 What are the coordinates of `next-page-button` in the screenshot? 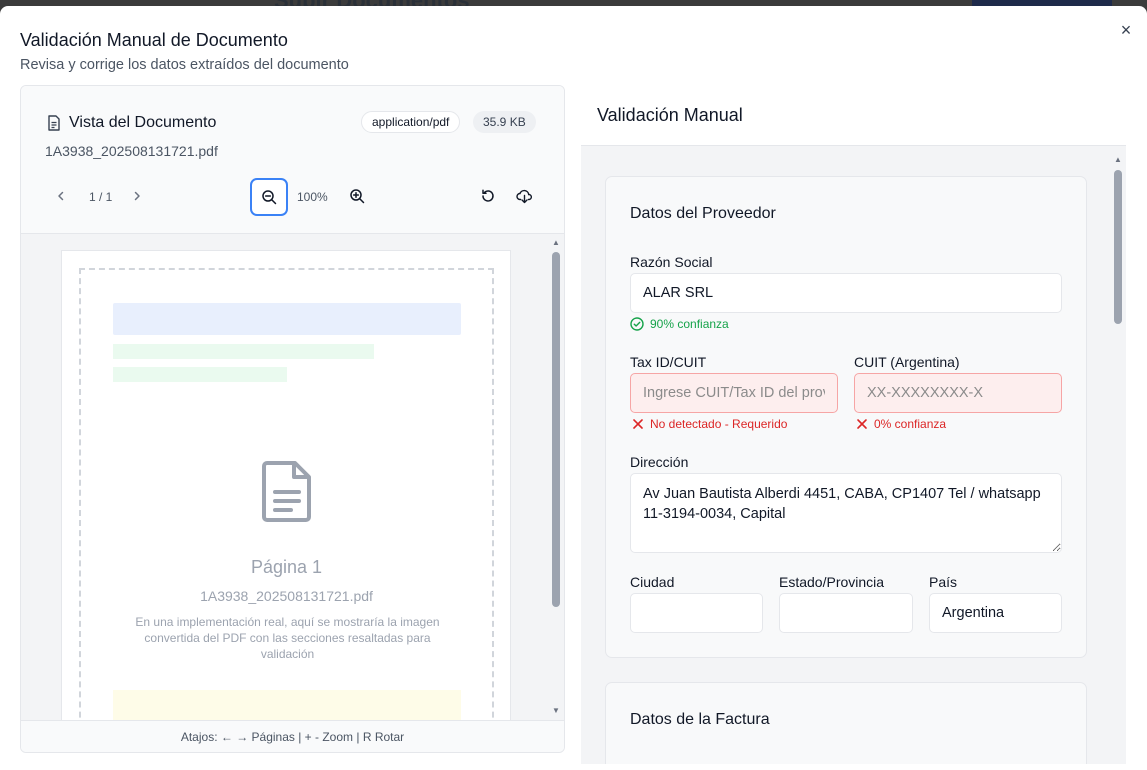 It's located at (137, 196).